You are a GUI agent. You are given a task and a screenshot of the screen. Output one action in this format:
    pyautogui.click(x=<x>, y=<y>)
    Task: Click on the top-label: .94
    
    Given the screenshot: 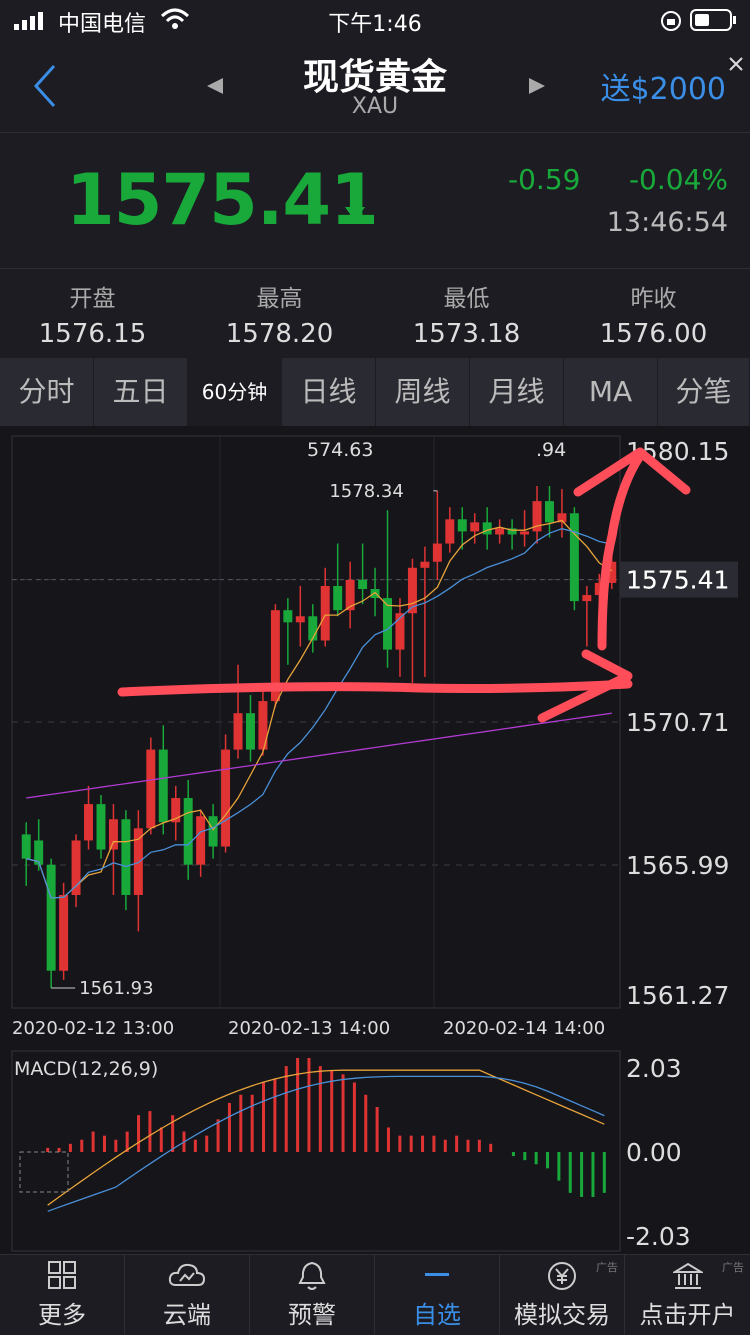 What is the action you would take?
    pyautogui.click(x=551, y=450)
    